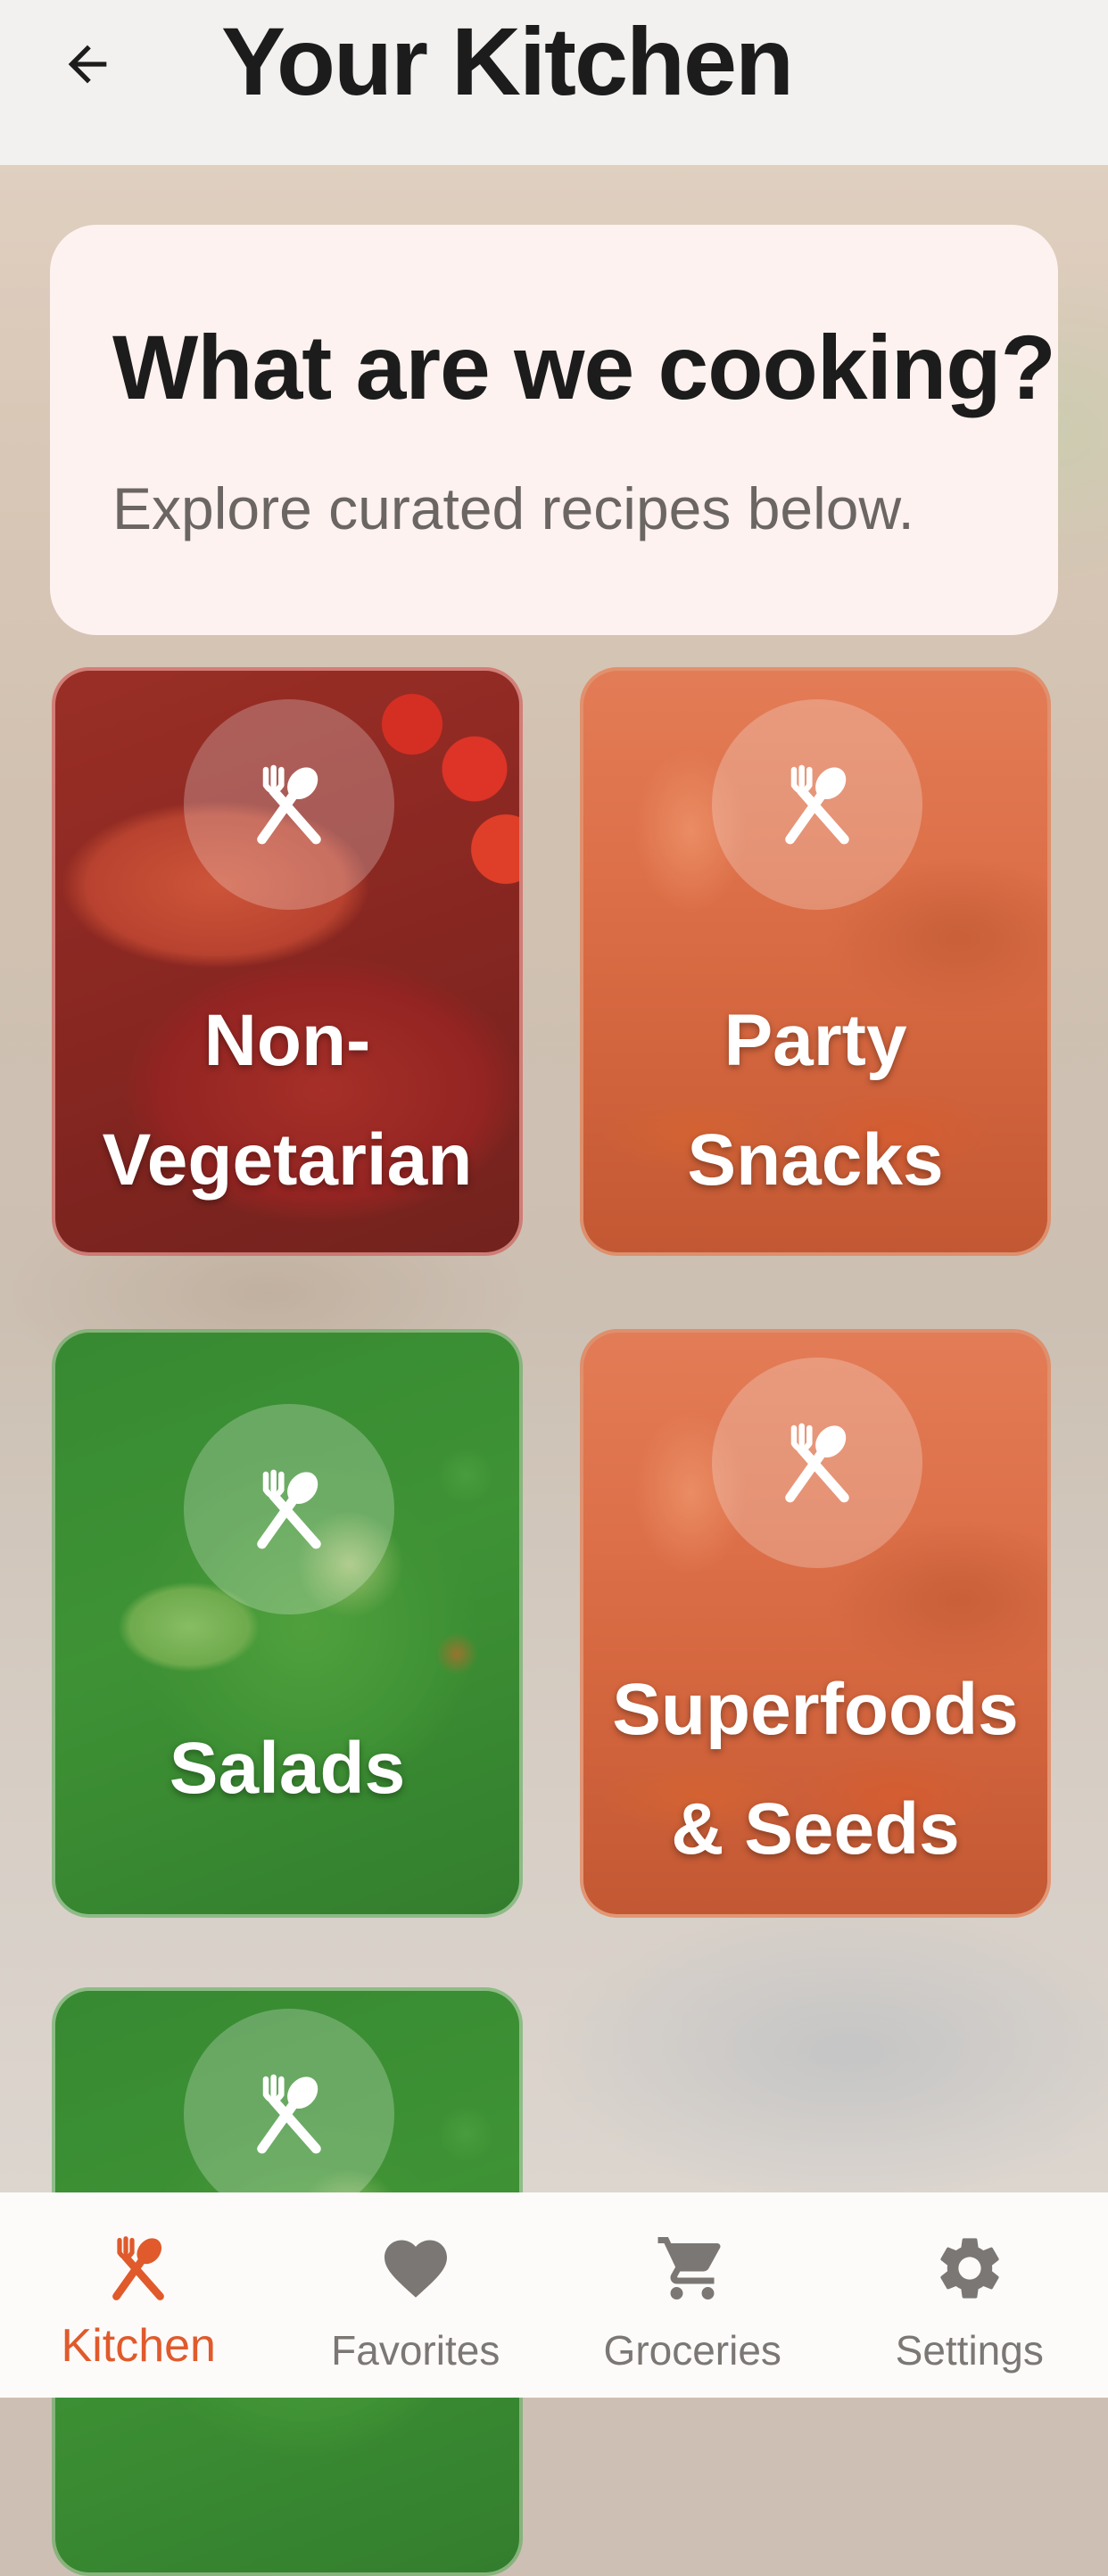  What do you see at coordinates (815, 1769) in the screenshot?
I see `category-label: Superfoods & Seeds` at bounding box center [815, 1769].